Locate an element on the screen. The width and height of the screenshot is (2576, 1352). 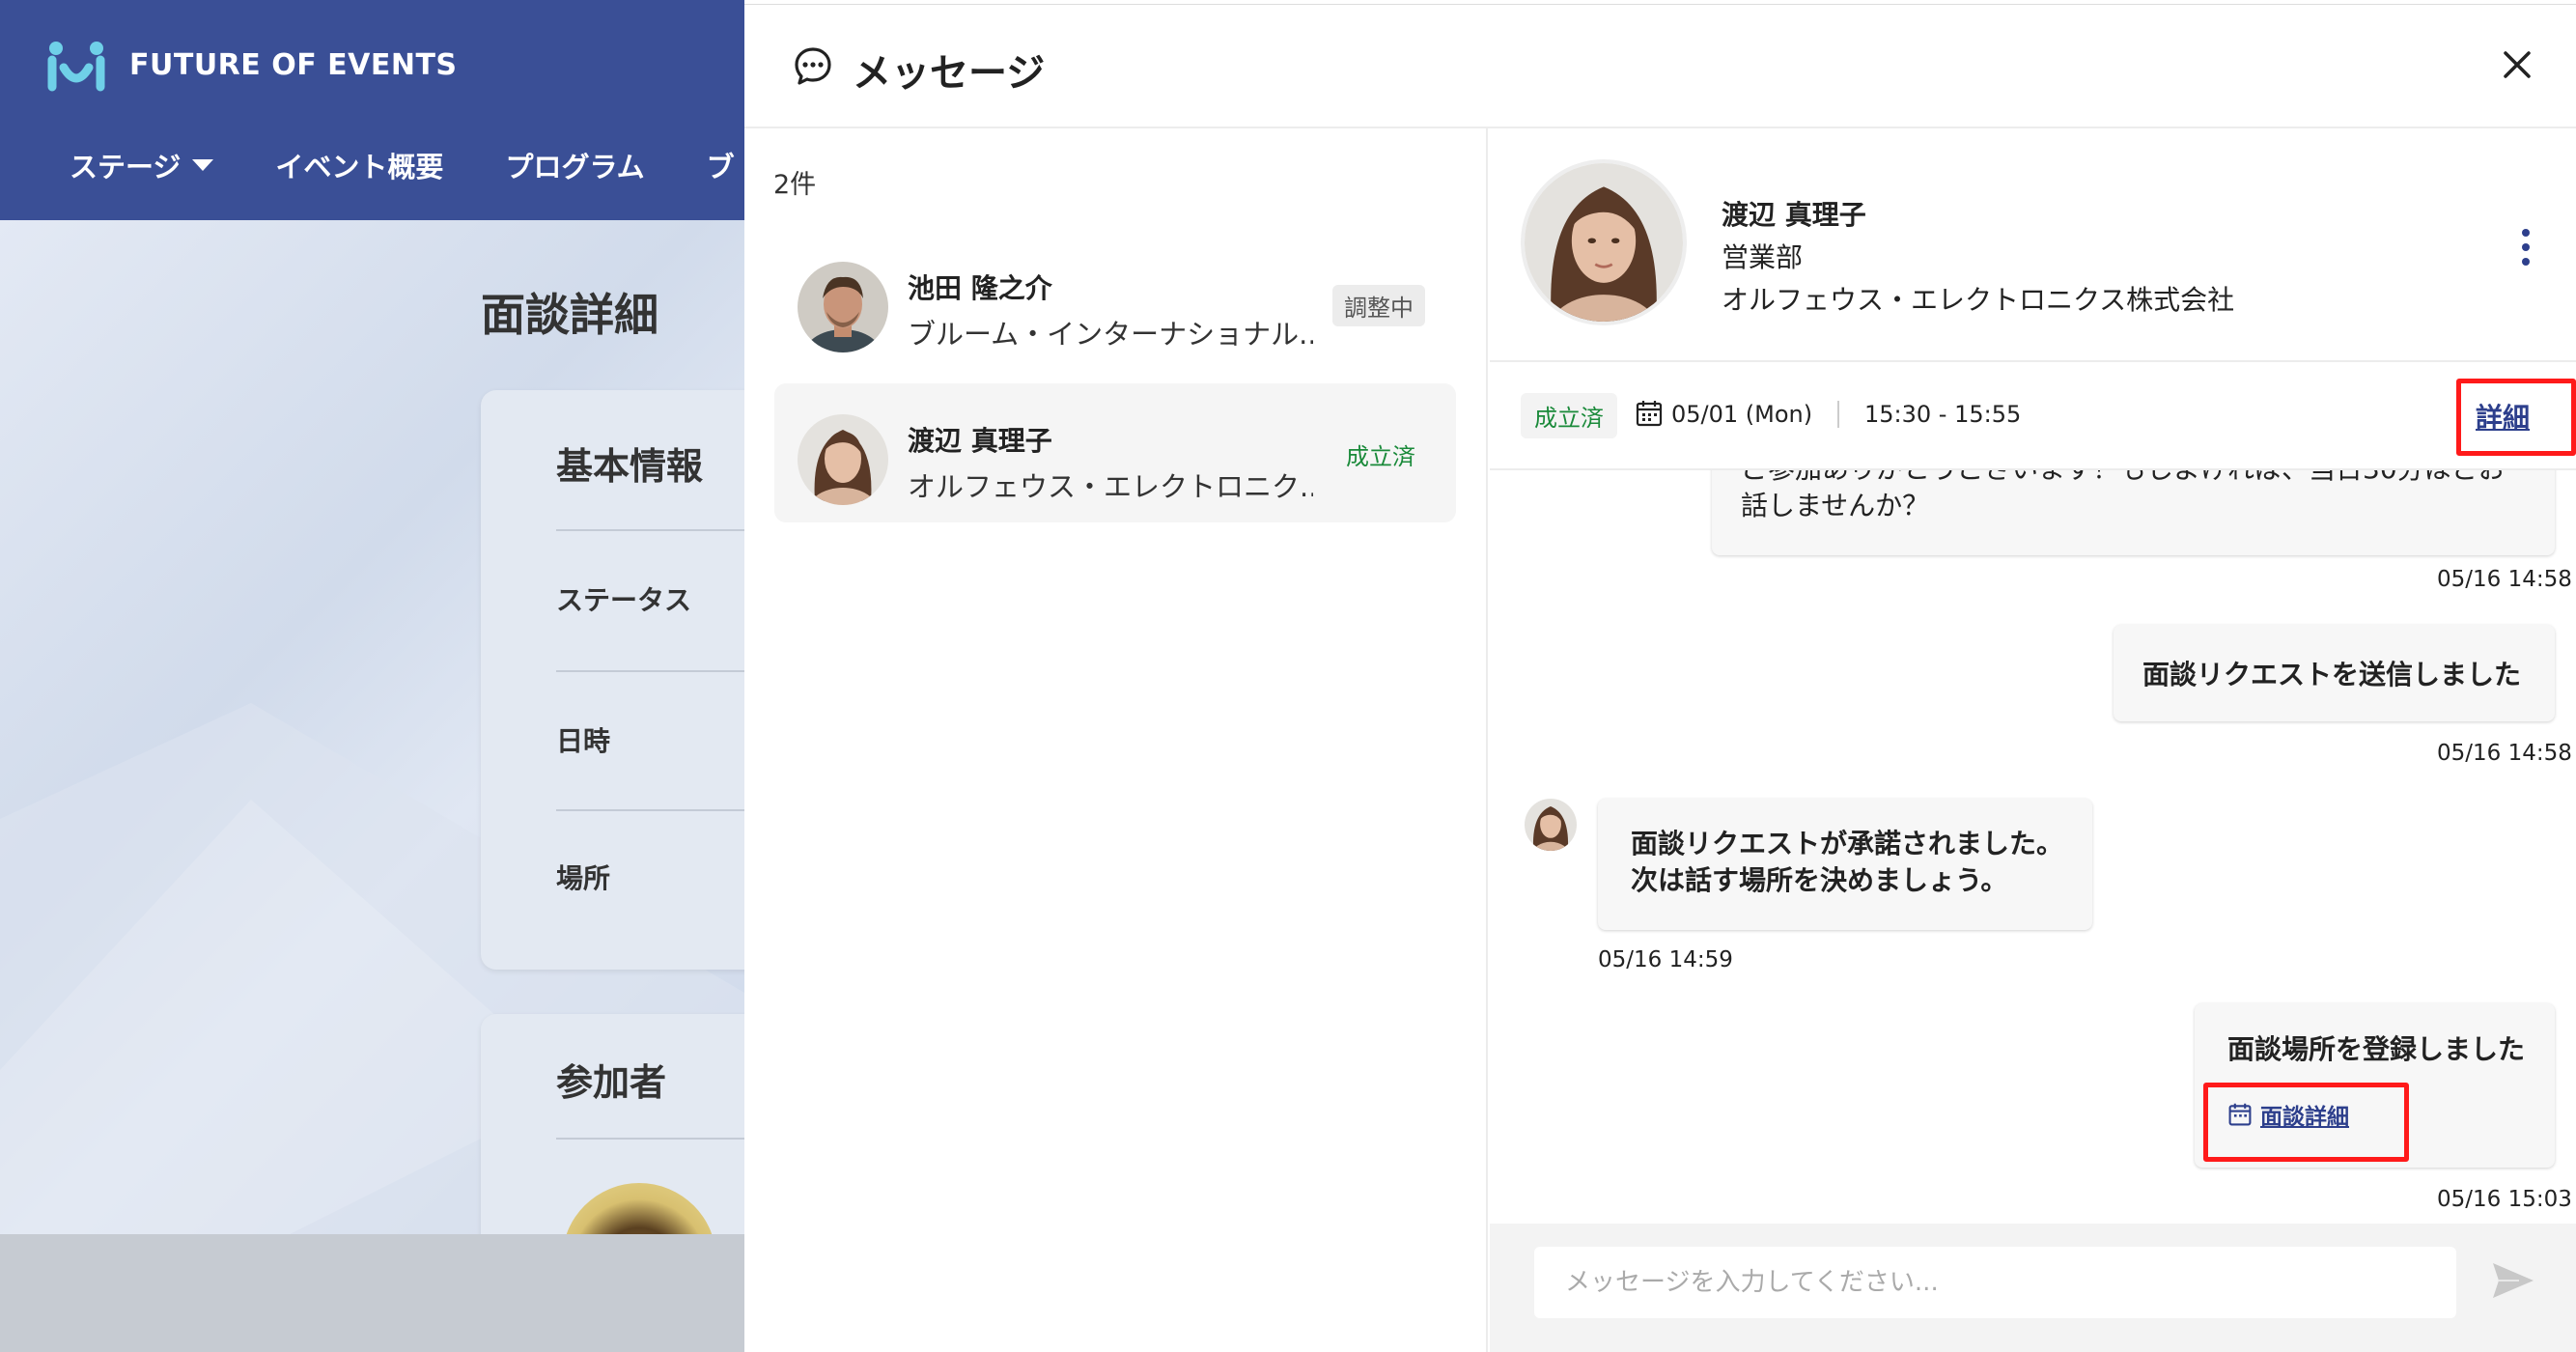
contact-header: 渡辺 真理子 営業部 オルフェウス・エレクトロニクス株式会社 is located at coordinates (2033, 245).